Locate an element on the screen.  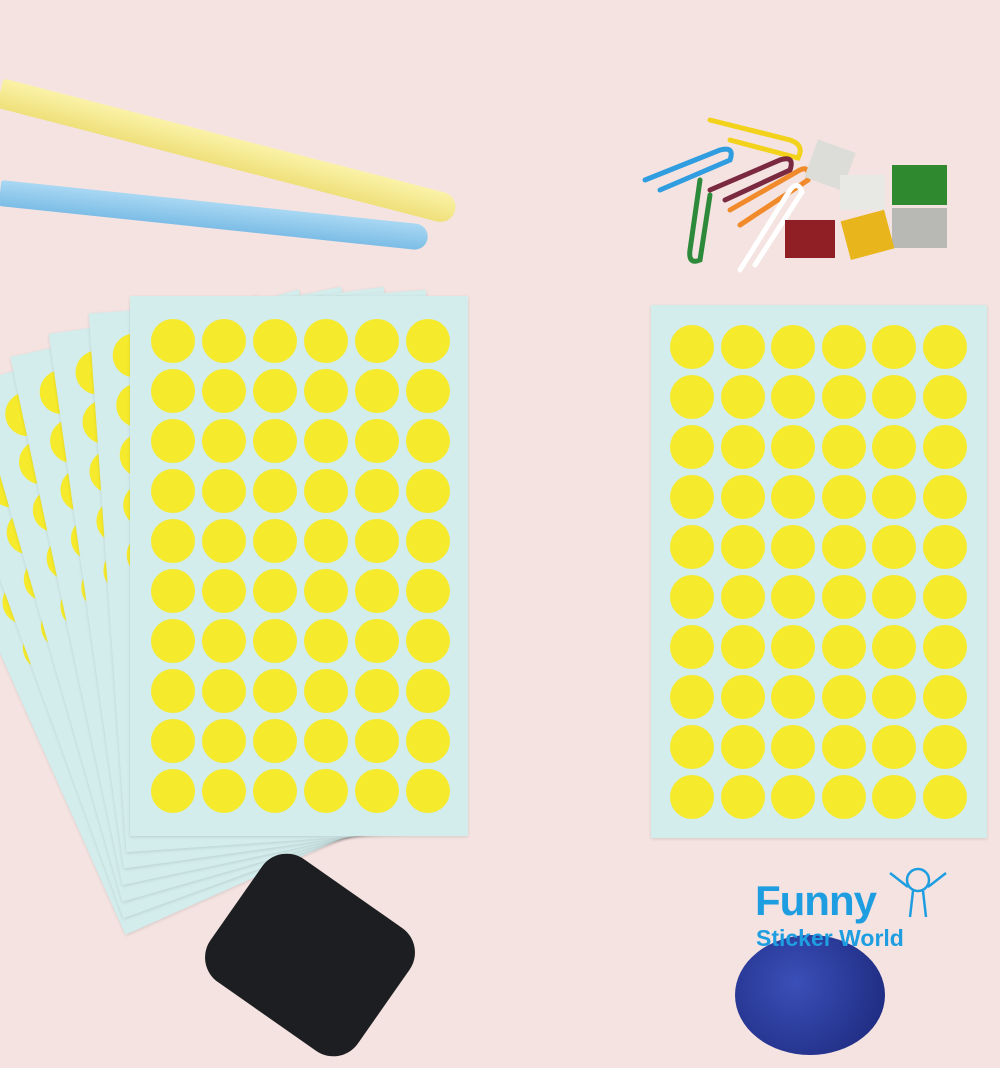
blue-stamp is located at coordinates (810, 995).